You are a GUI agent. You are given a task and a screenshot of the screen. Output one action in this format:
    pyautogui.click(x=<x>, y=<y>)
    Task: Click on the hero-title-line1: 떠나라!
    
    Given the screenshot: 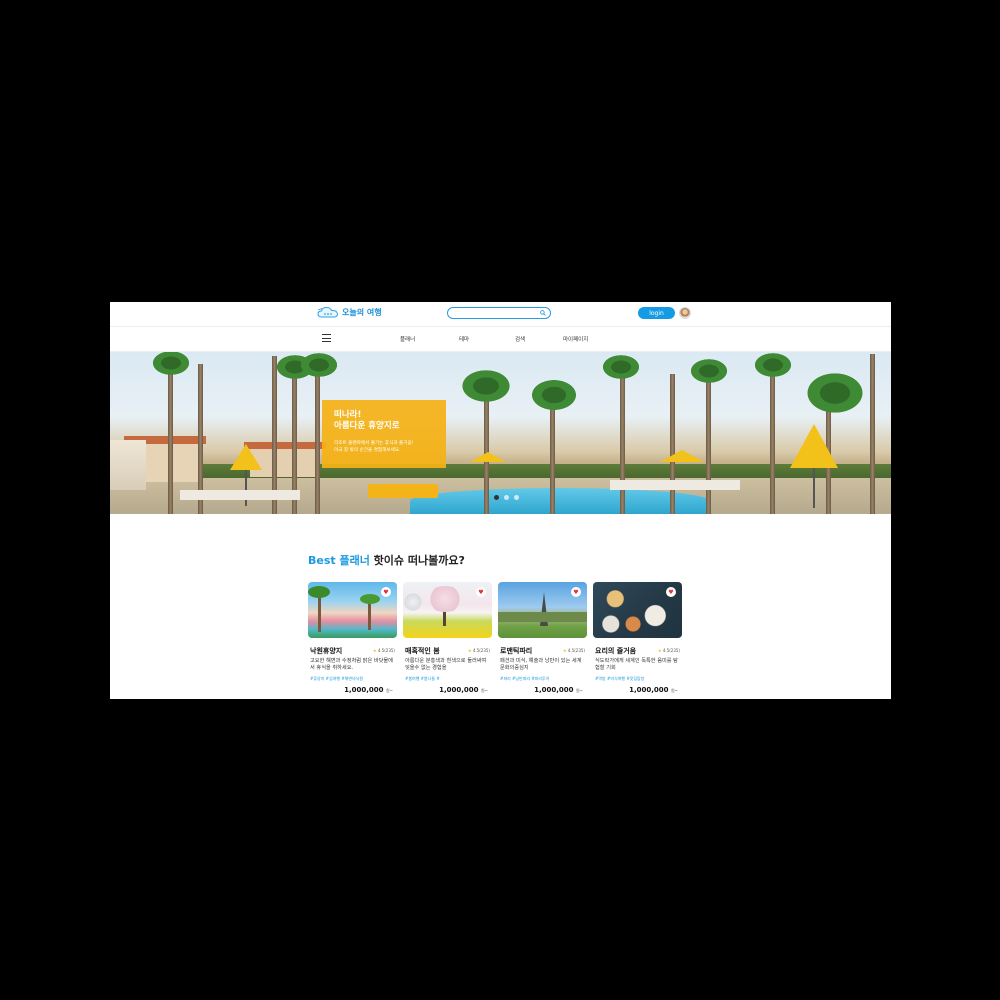 What is the action you would take?
    pyautogui.click(x=348, y=415)
    